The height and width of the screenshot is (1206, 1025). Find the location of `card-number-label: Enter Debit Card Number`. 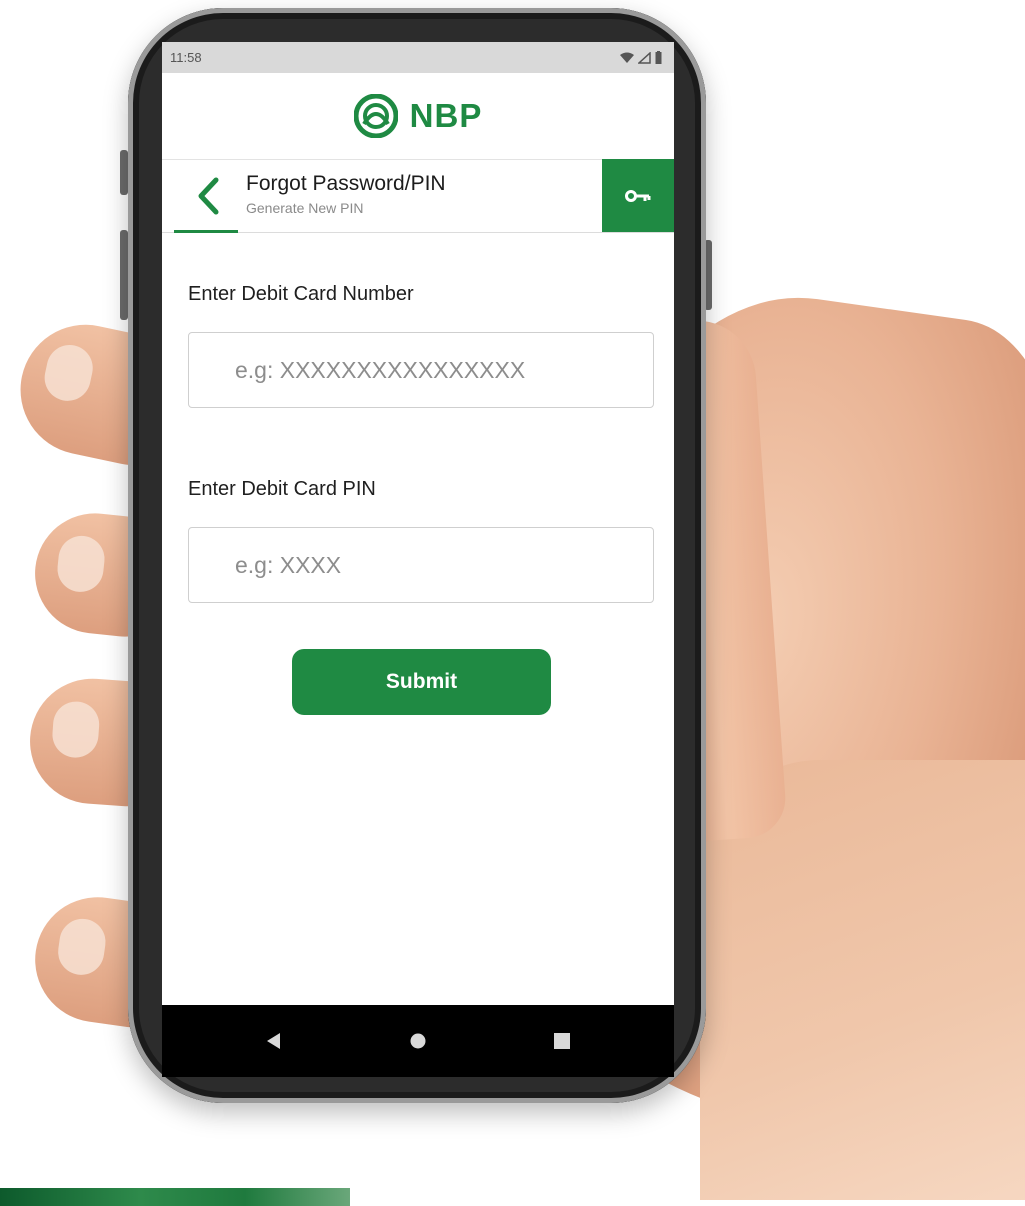

card-number-label: Enter Debit Card Number is located at coordinates (301, 294).